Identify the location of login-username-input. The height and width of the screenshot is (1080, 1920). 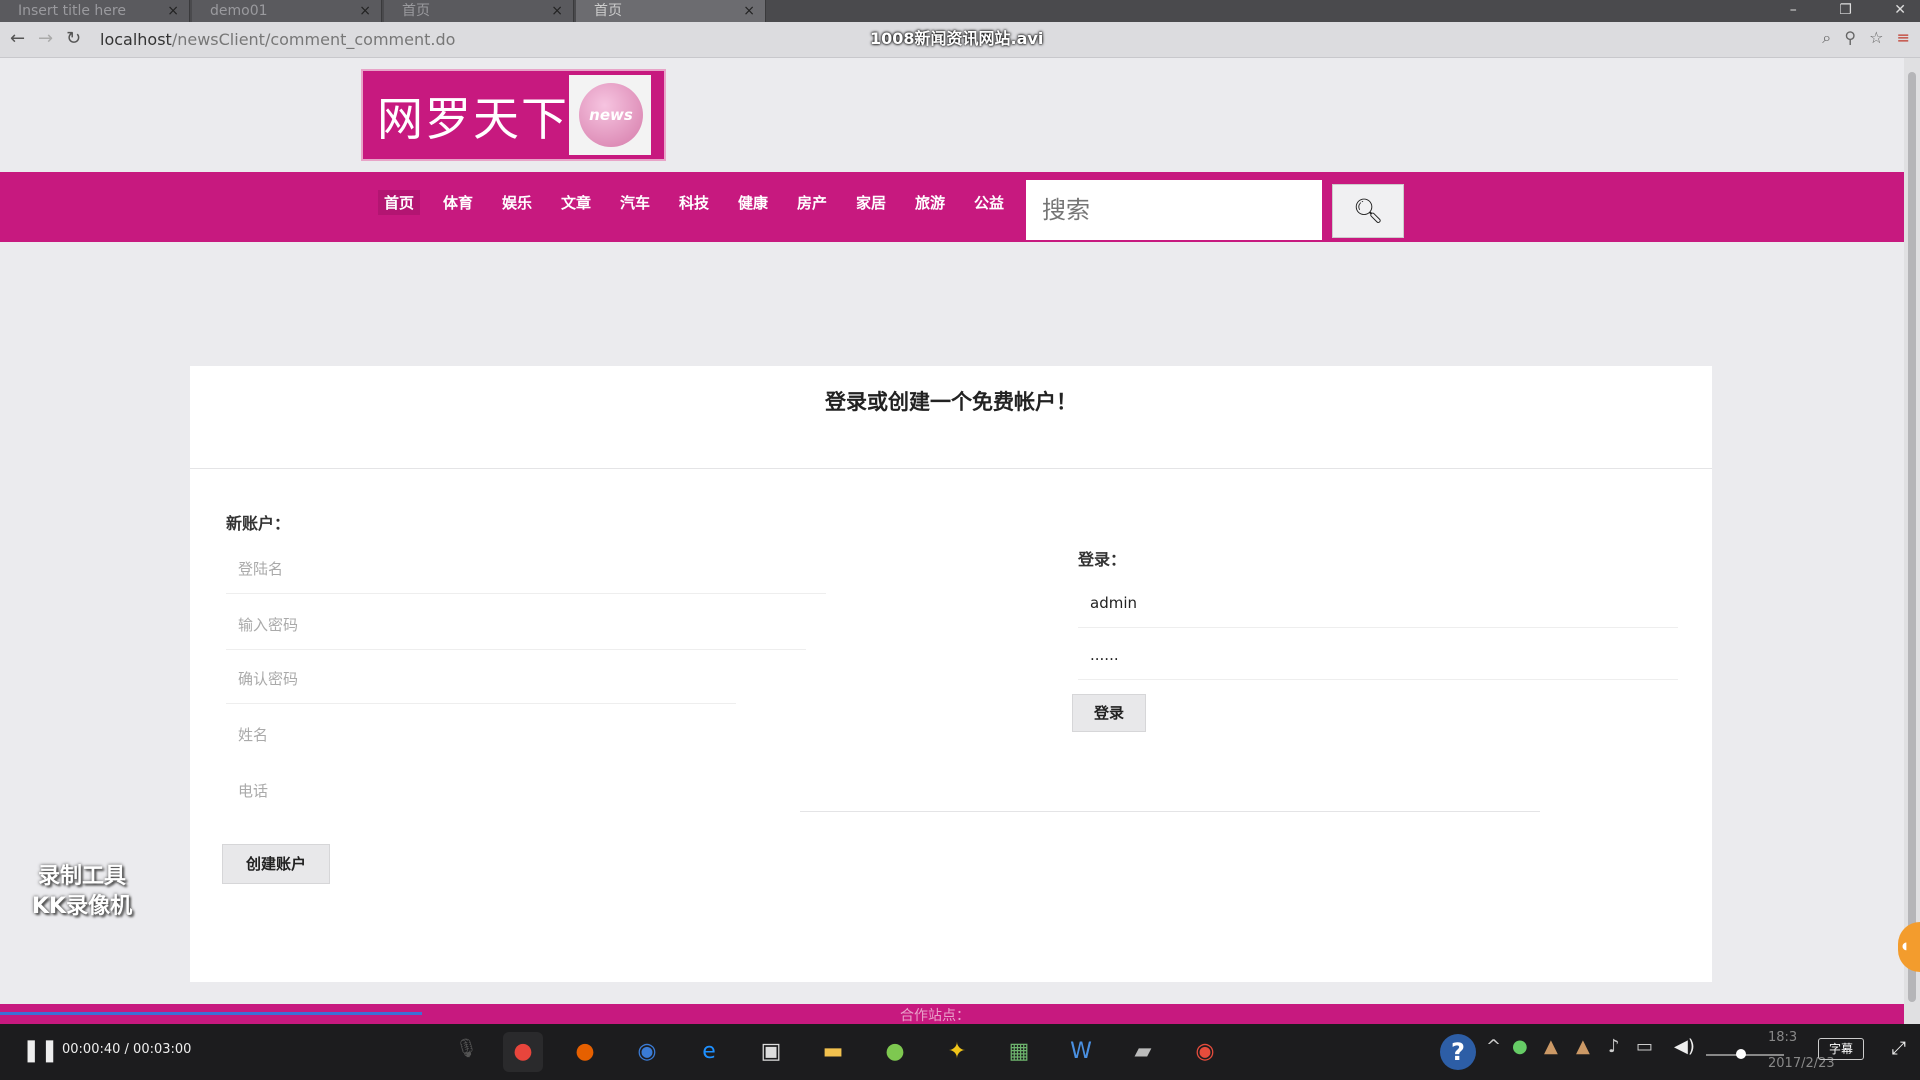
(1378, 602).